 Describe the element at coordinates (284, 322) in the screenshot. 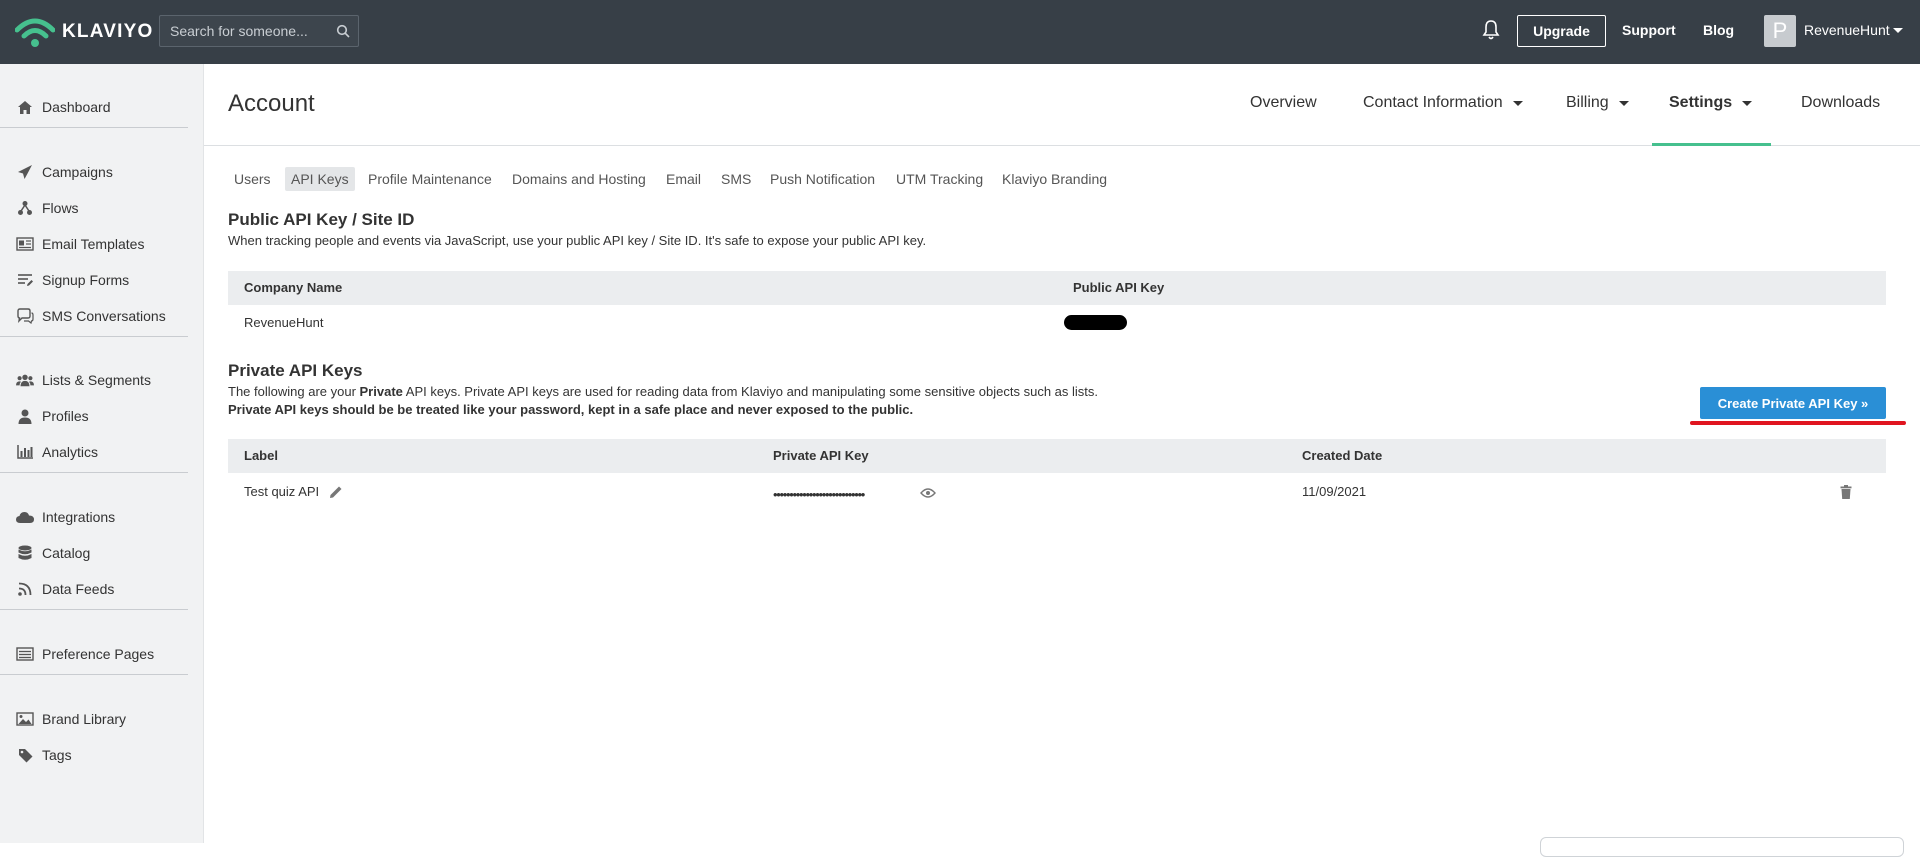

I see `company-name-cell: RevenueHunt` at that location.